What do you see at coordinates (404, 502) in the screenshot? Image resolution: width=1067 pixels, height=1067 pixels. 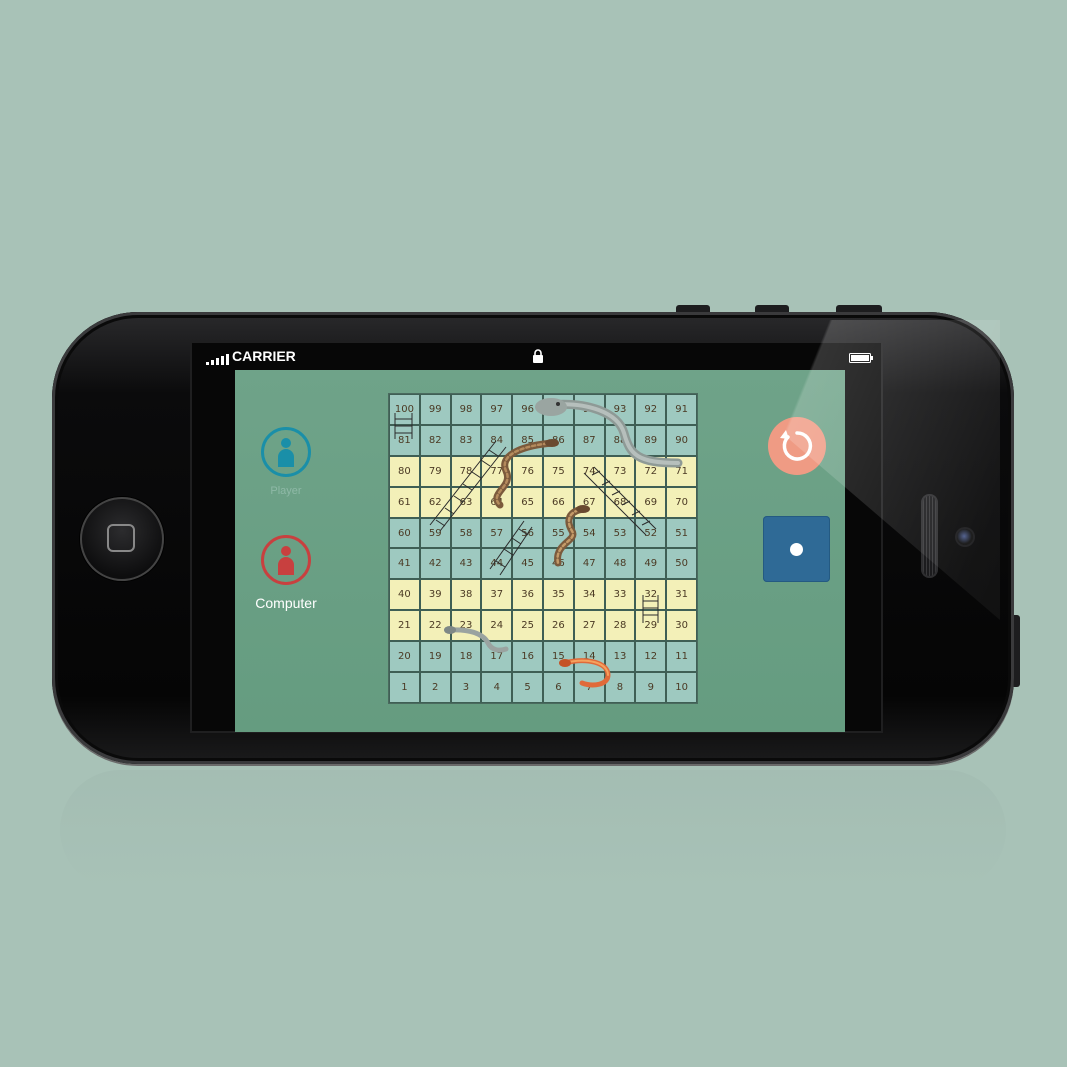 I see `board-cell: 61` at bounding box center [404, 502].